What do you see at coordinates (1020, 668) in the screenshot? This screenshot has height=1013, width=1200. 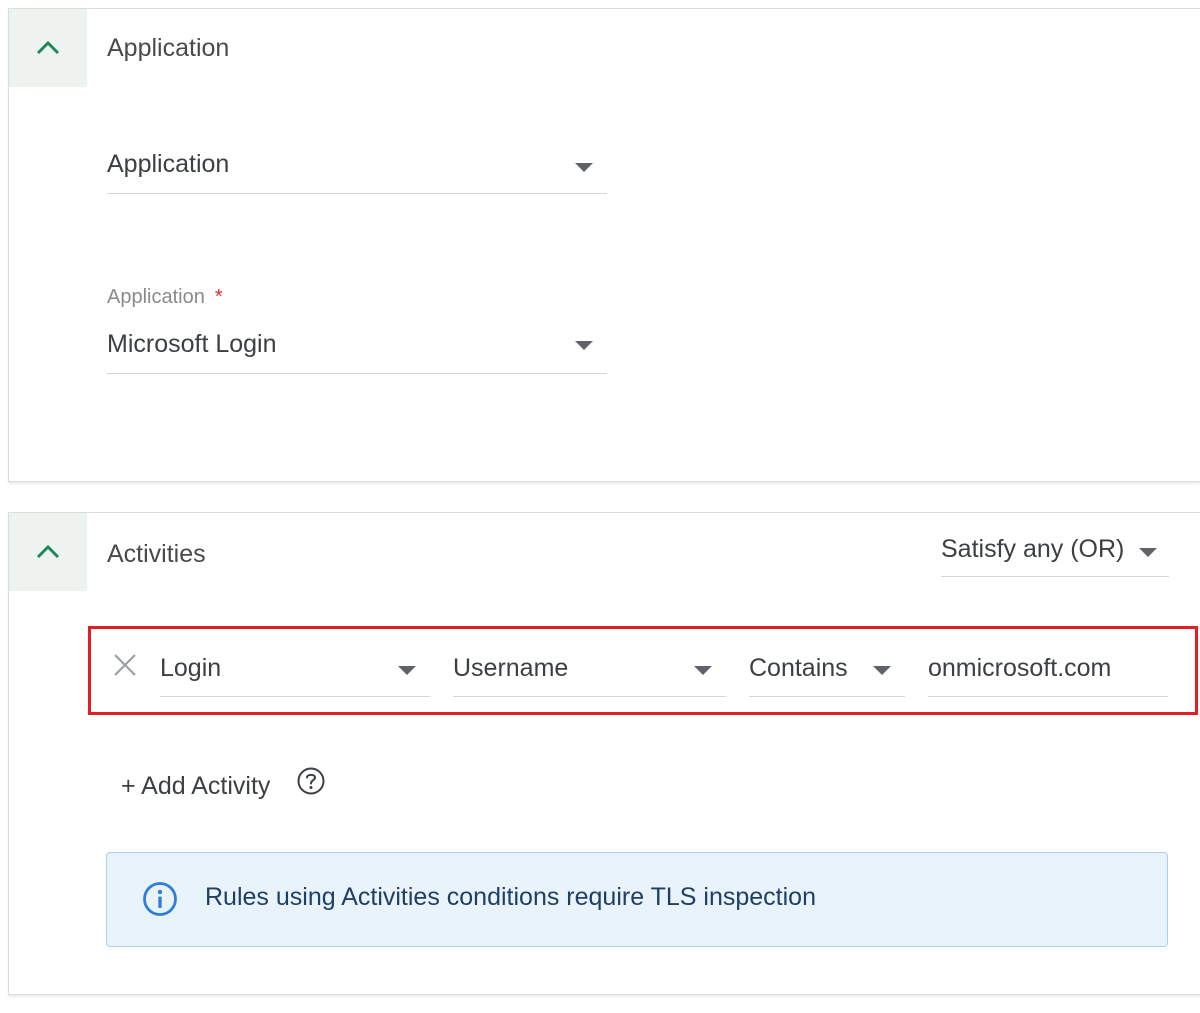 I see `activity-value-text: onmicrosoft.com` at bounding box center [1020, 668].